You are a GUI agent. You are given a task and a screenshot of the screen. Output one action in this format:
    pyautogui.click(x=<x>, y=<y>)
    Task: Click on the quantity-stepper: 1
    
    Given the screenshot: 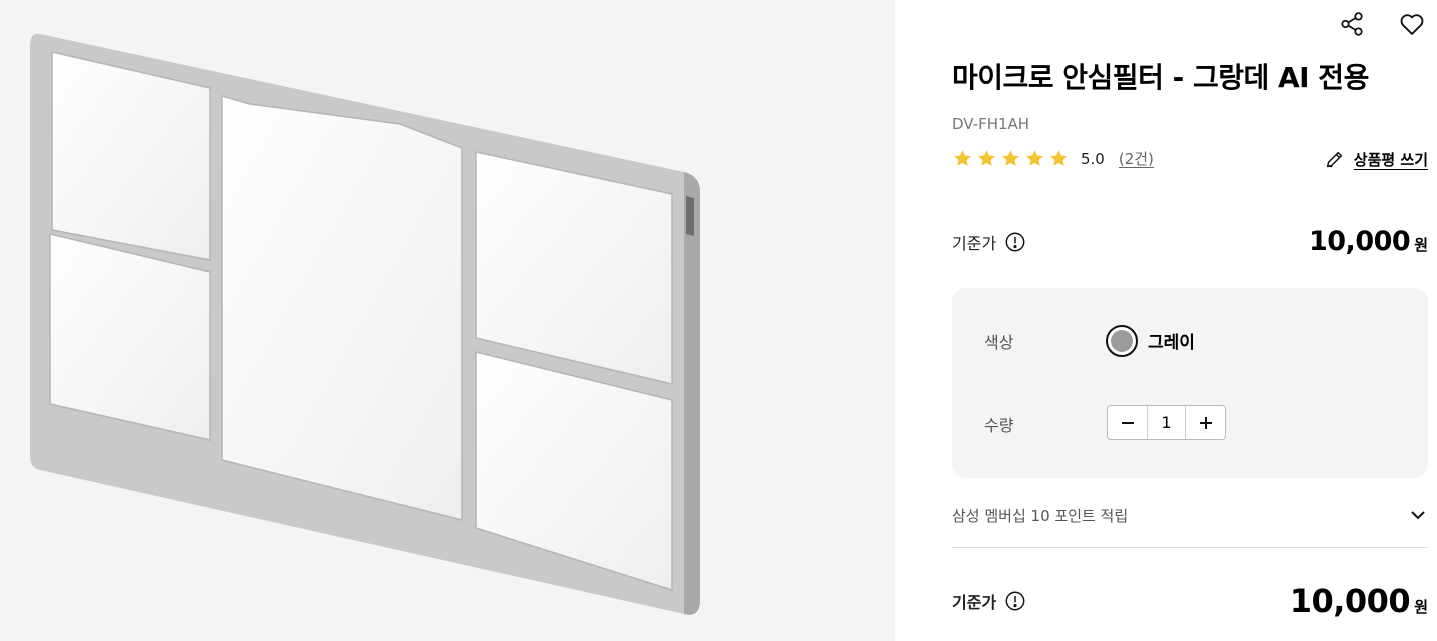 What is the action you would take?
    pyautogui.click(x=1166, y=422)
    